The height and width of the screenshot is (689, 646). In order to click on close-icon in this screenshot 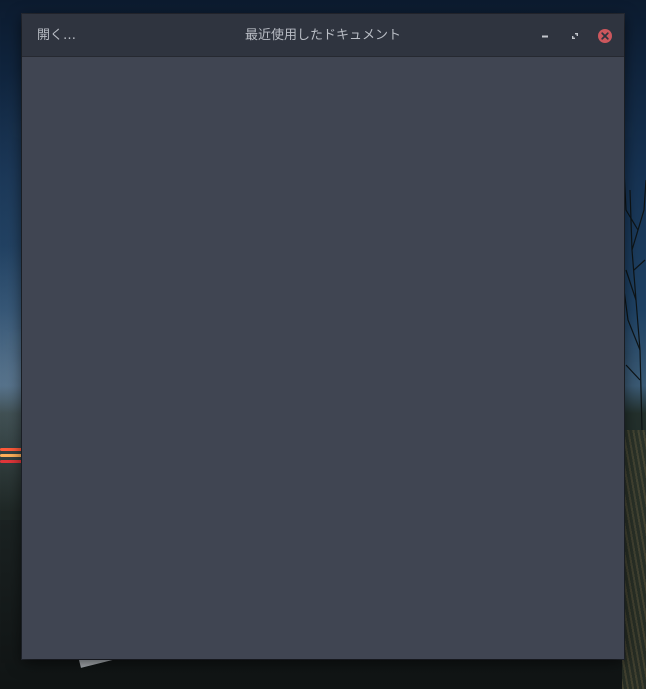, I will do `click(605, 36)`.